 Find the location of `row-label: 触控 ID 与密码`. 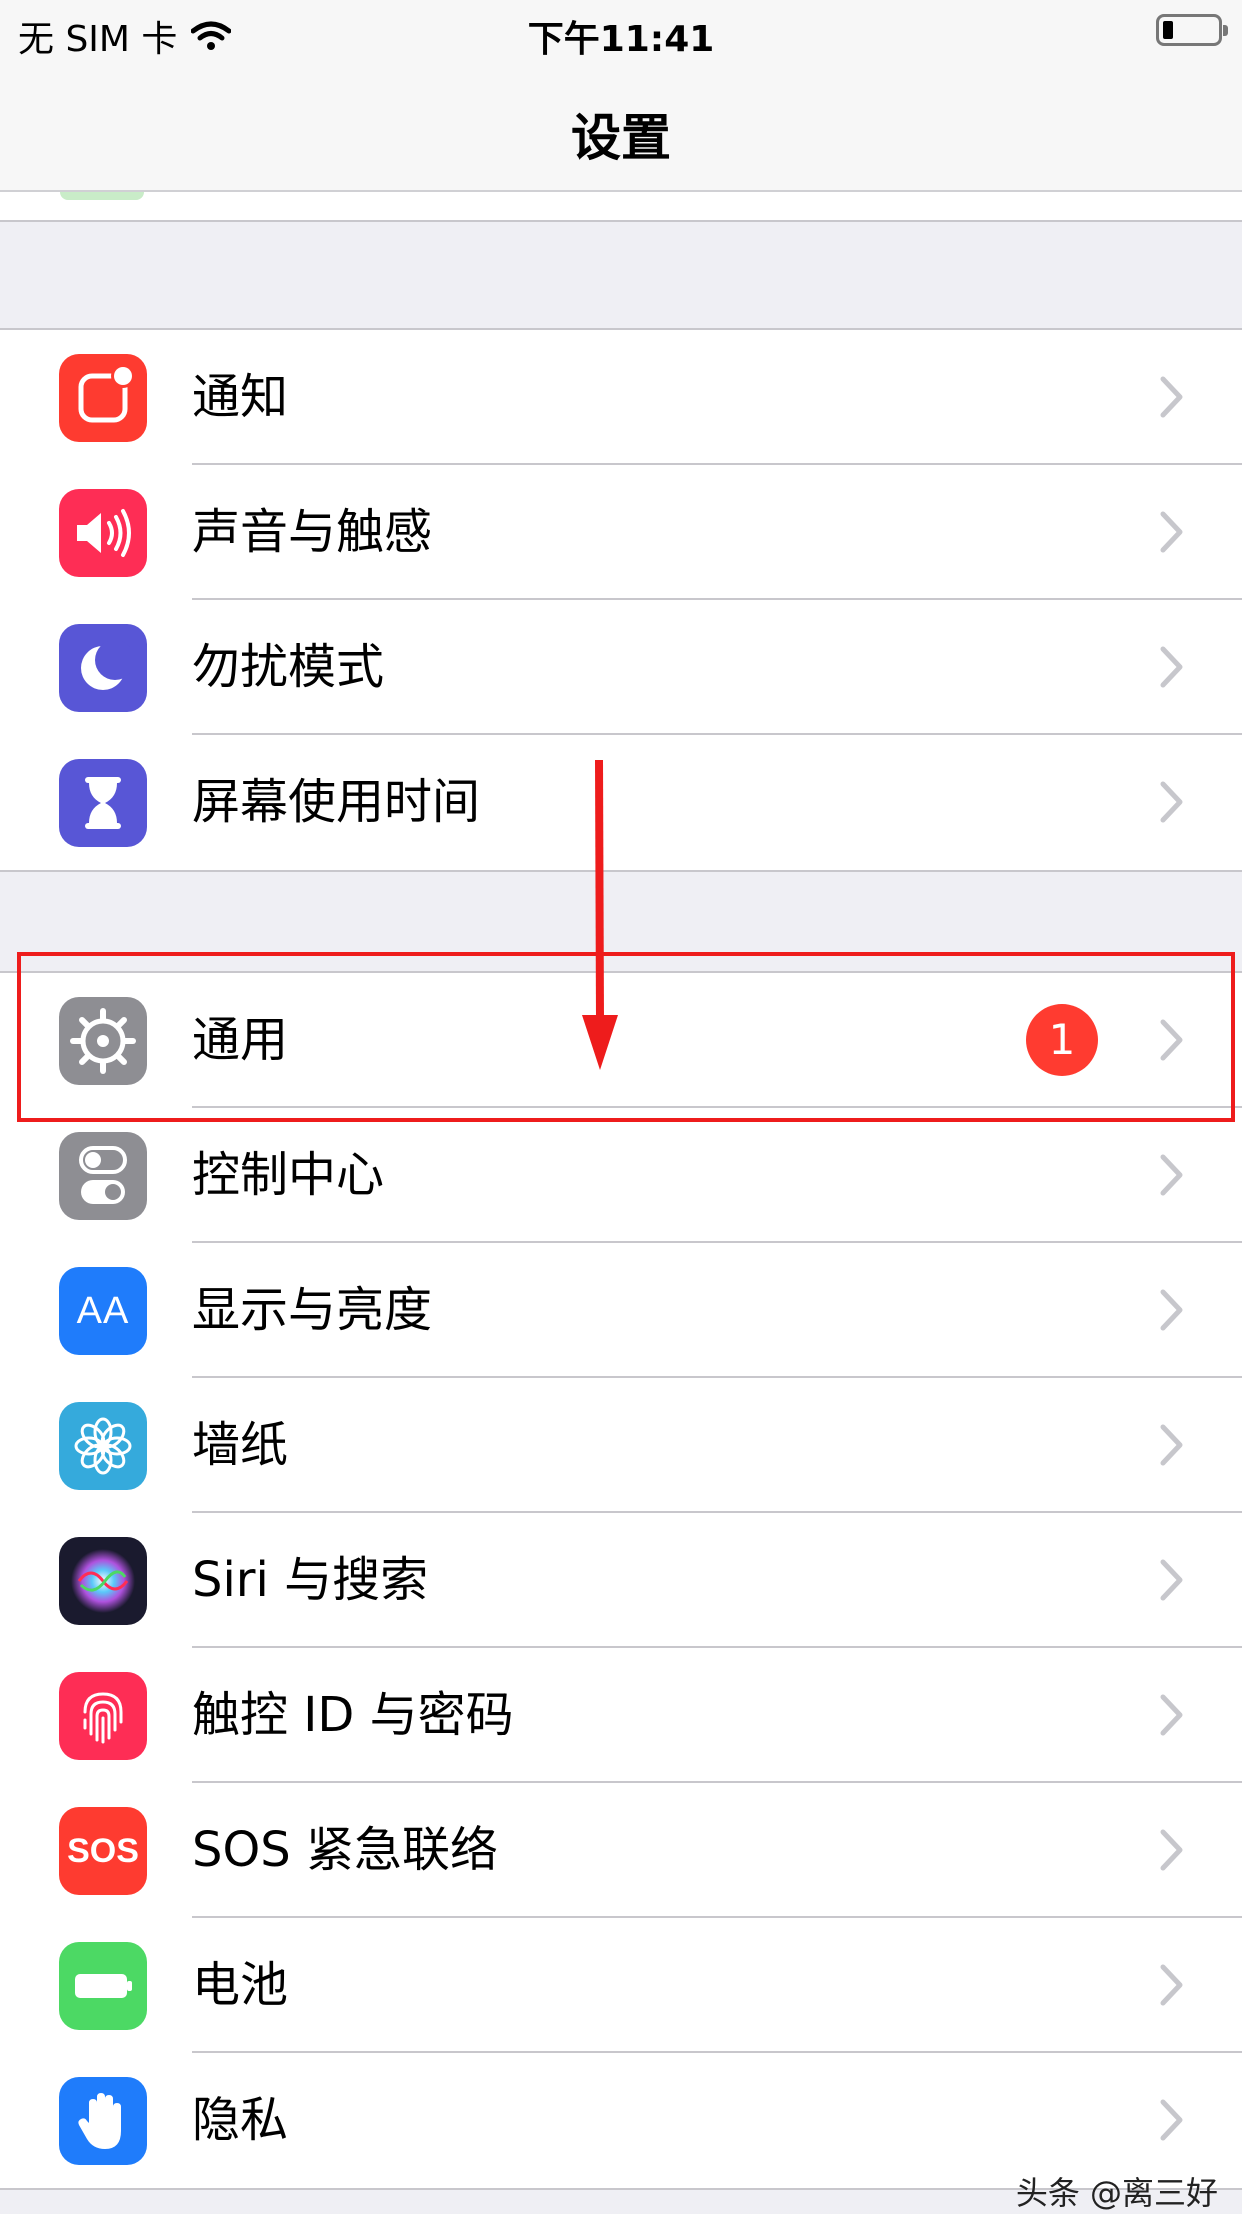

row-label: 触控 ID 与密码 is located at coordinates (353, 1715).